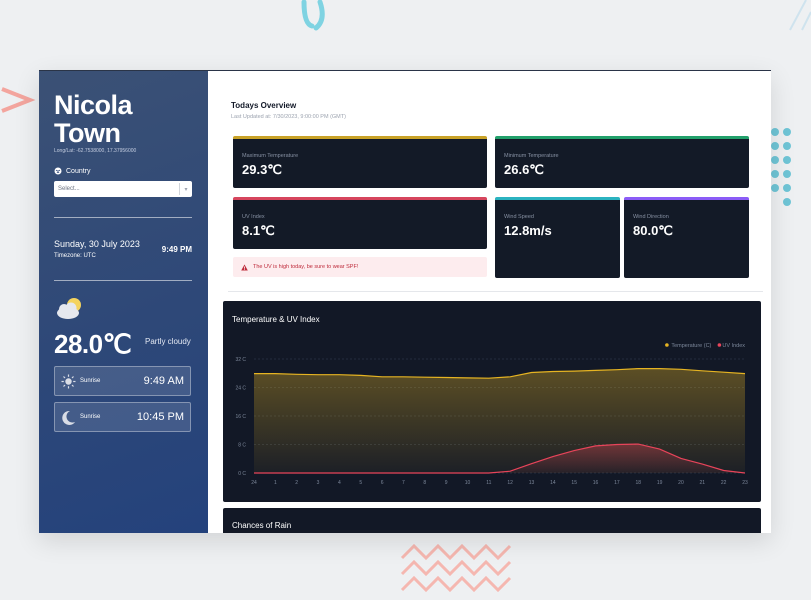 Image resolution: width=811 pixels, height=600 pixels. I want to click on y-tick-label: 0 C, so click(242, 474).